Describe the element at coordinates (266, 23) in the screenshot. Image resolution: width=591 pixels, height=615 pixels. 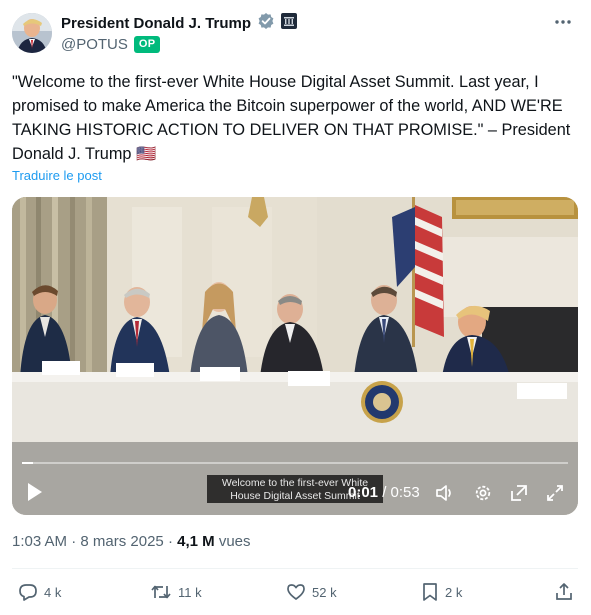
I see `verified-badge-icon` at that location.